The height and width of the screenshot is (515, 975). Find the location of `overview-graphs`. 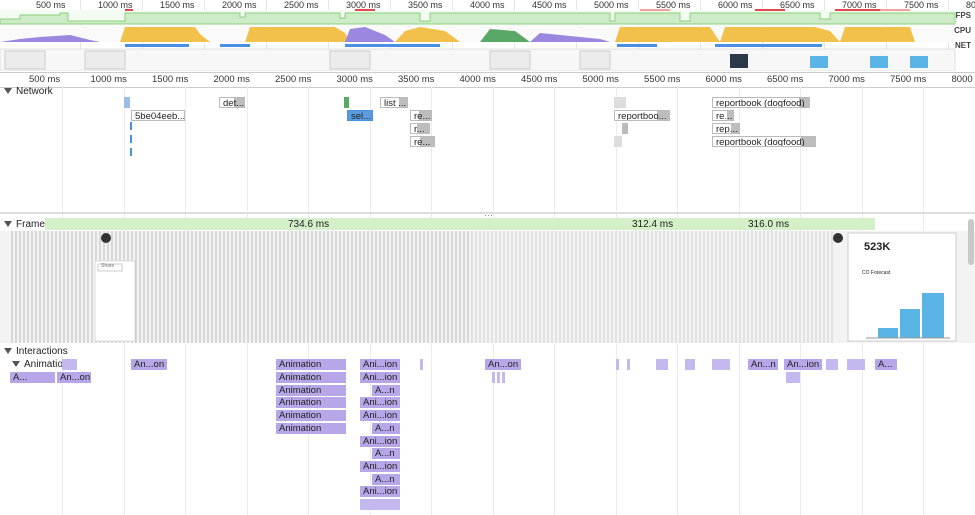

overview-graphs is located at coordinates (478, 40).